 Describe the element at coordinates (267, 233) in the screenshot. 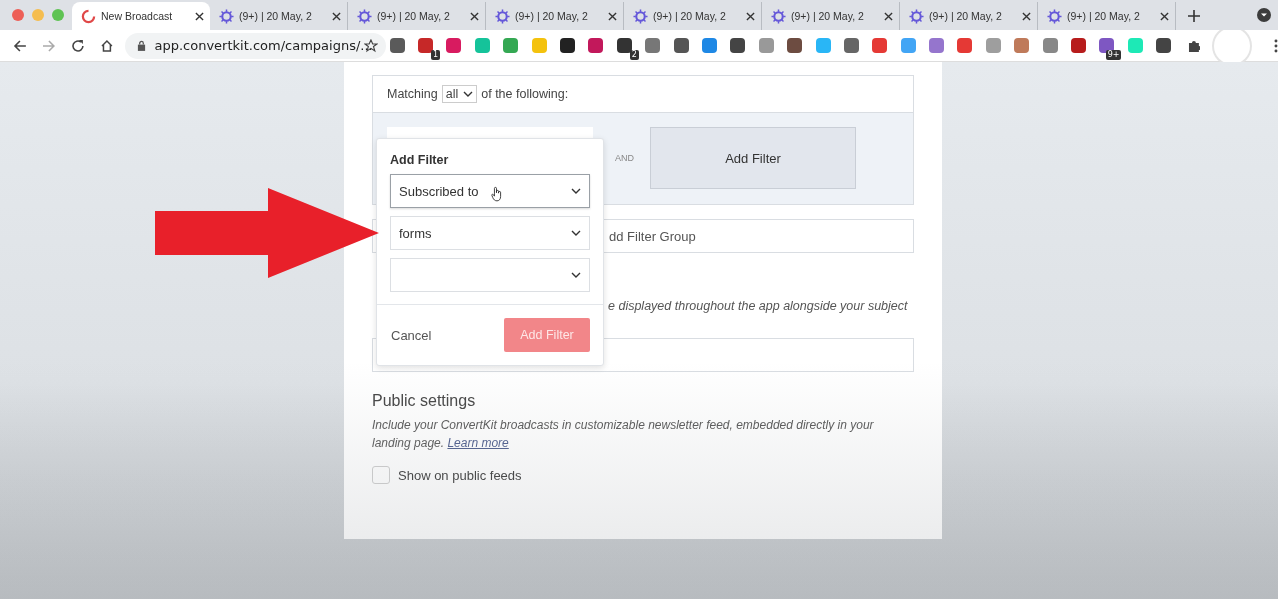

I see `arrow-icon` at that location.